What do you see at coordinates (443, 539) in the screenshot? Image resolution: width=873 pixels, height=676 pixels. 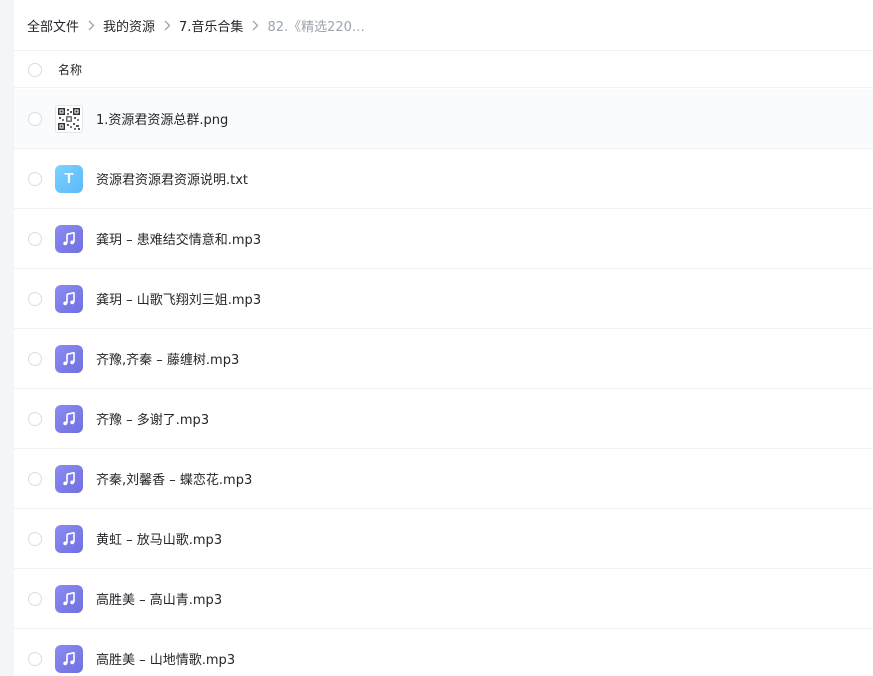 I see `file-row: 黄虹 – 放马山歌.mp3` at bounding box center [443, 539].